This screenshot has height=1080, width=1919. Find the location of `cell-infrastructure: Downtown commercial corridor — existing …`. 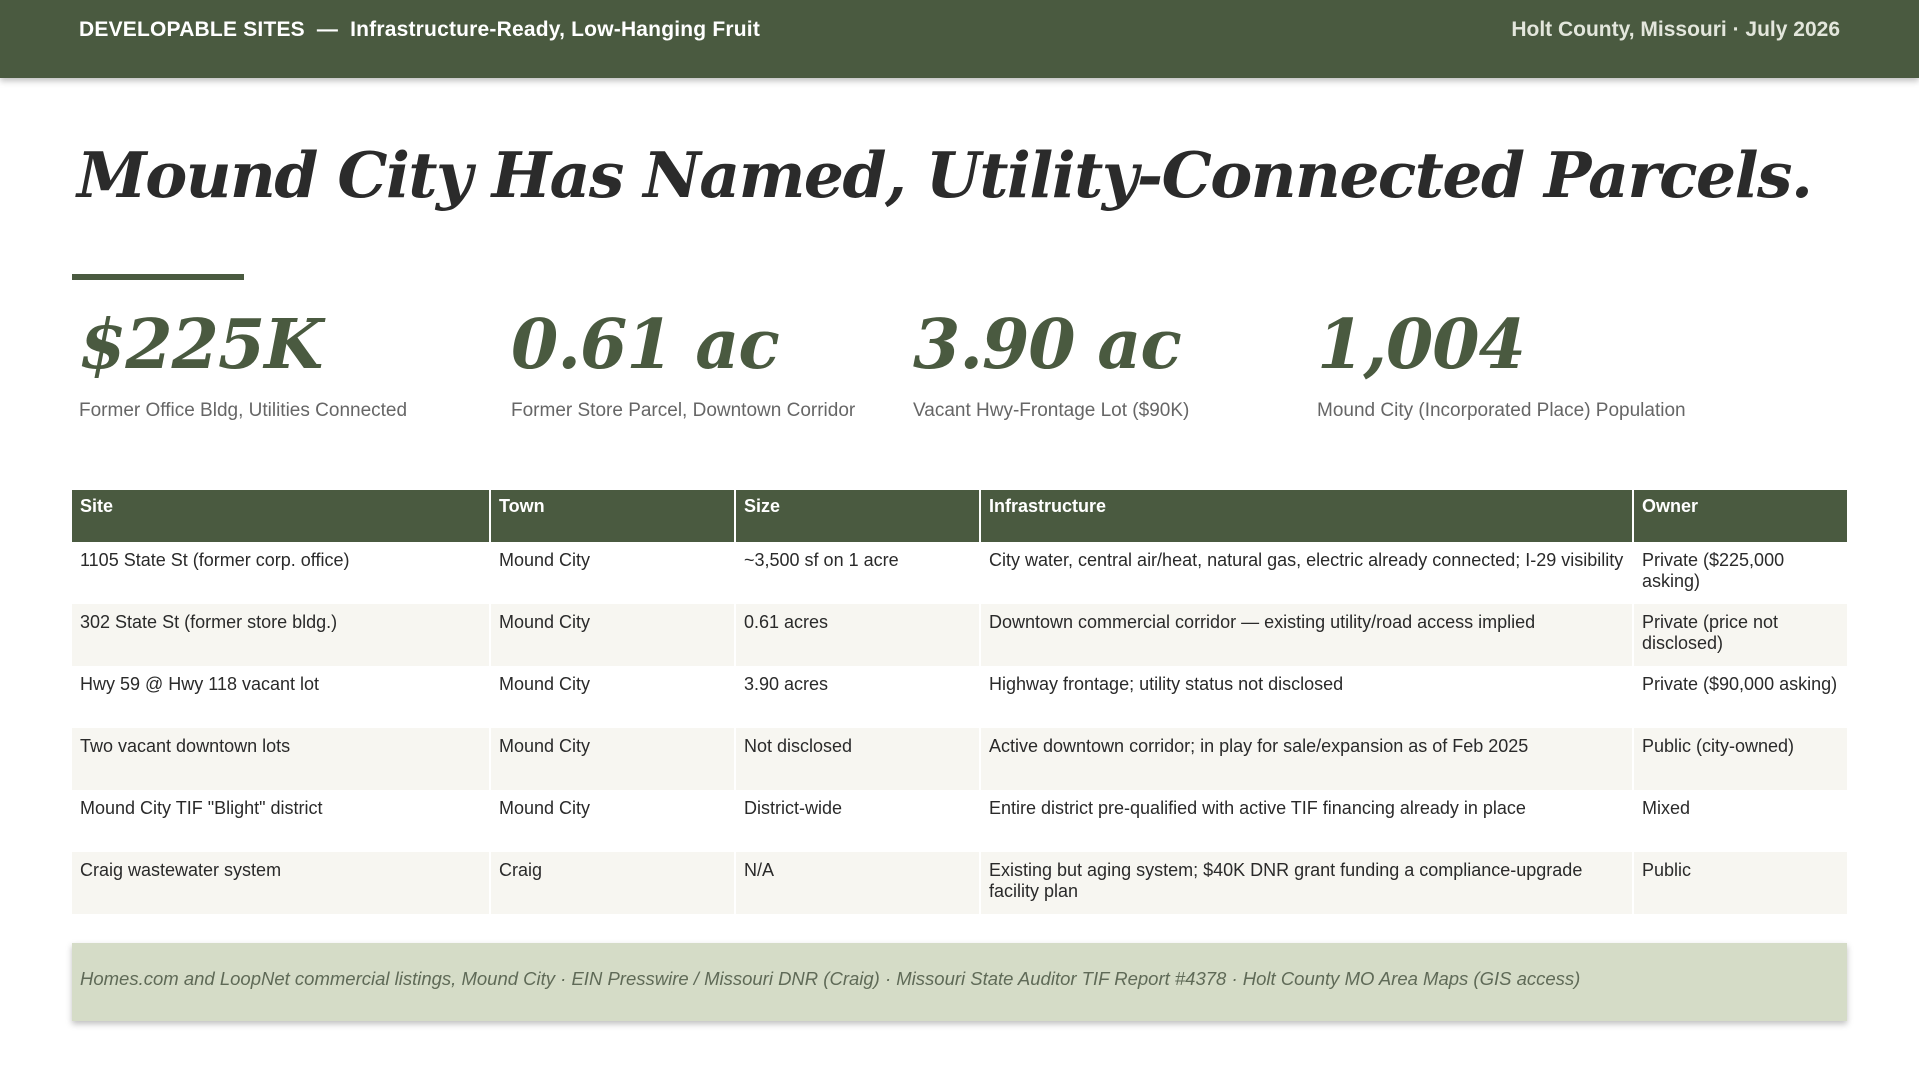

cell-infrastructure: Downtown commercial corridor — existing … is located at coordinates (1307, 635).